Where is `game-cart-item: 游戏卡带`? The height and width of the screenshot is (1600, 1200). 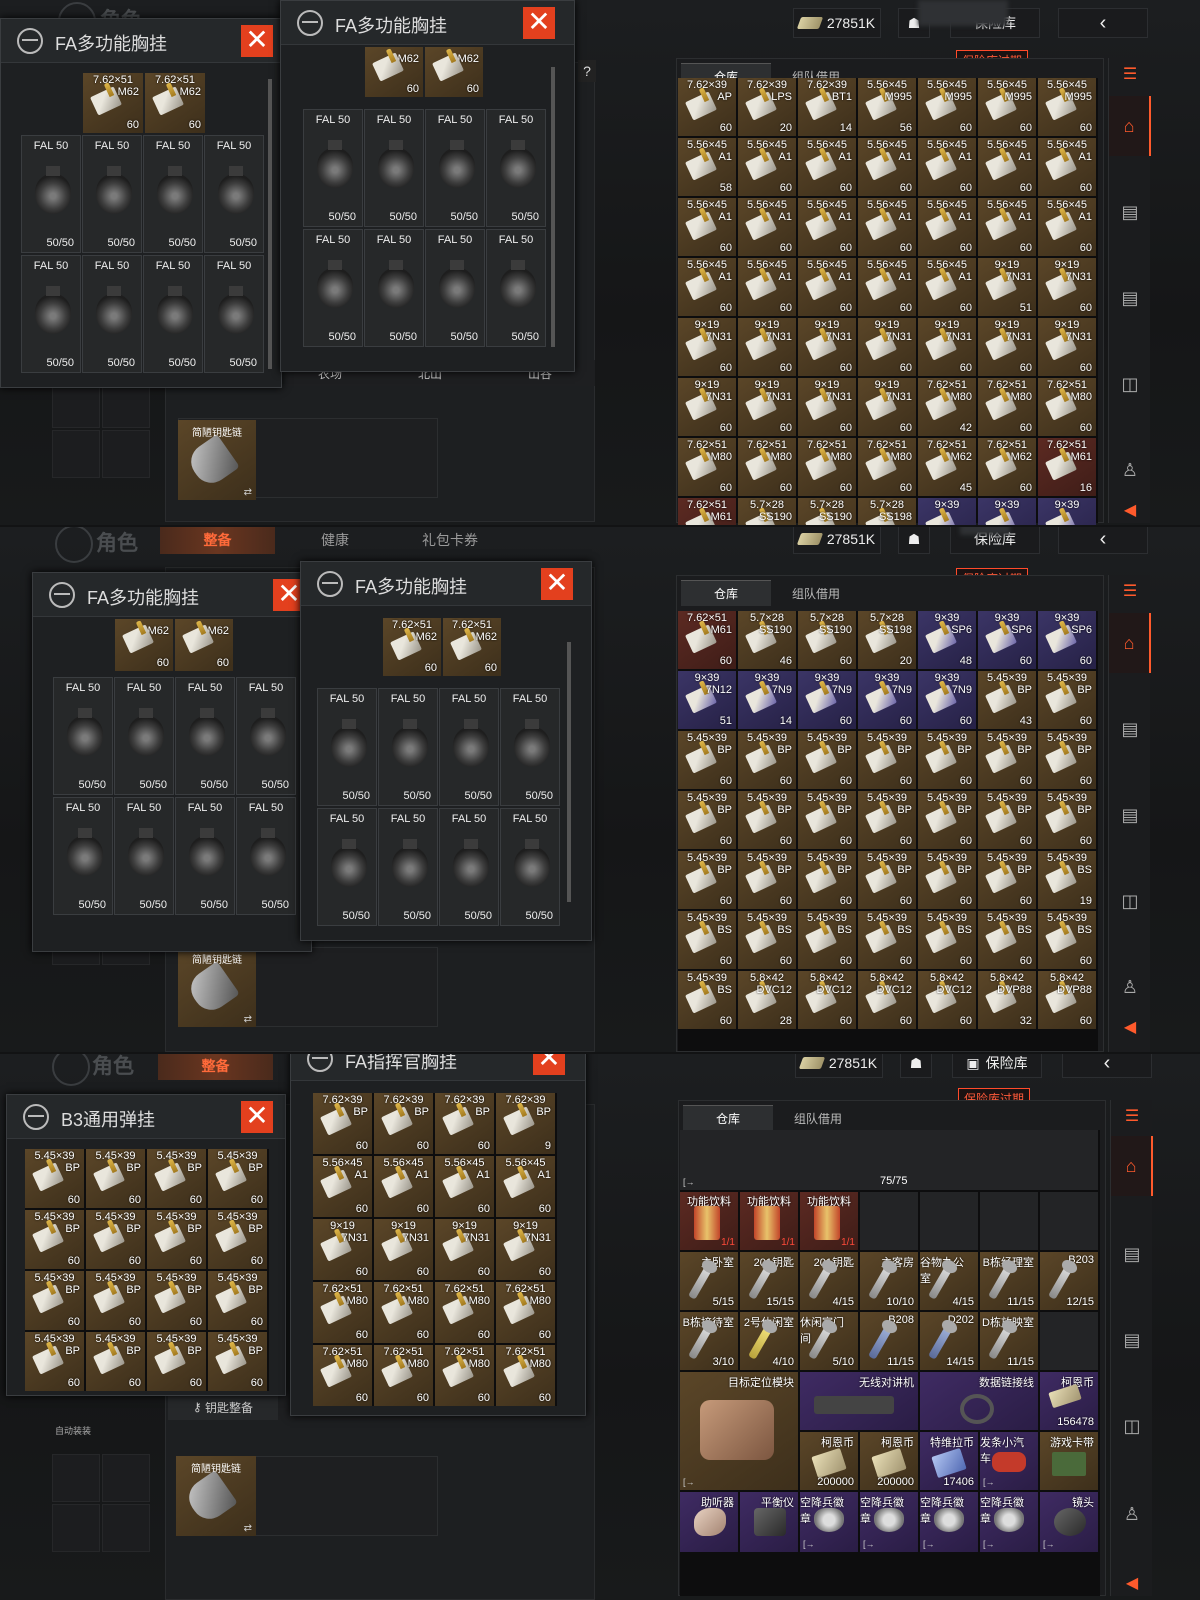 game-cart-item: 游戏卡带 is located at coordinates (1069, 1461).